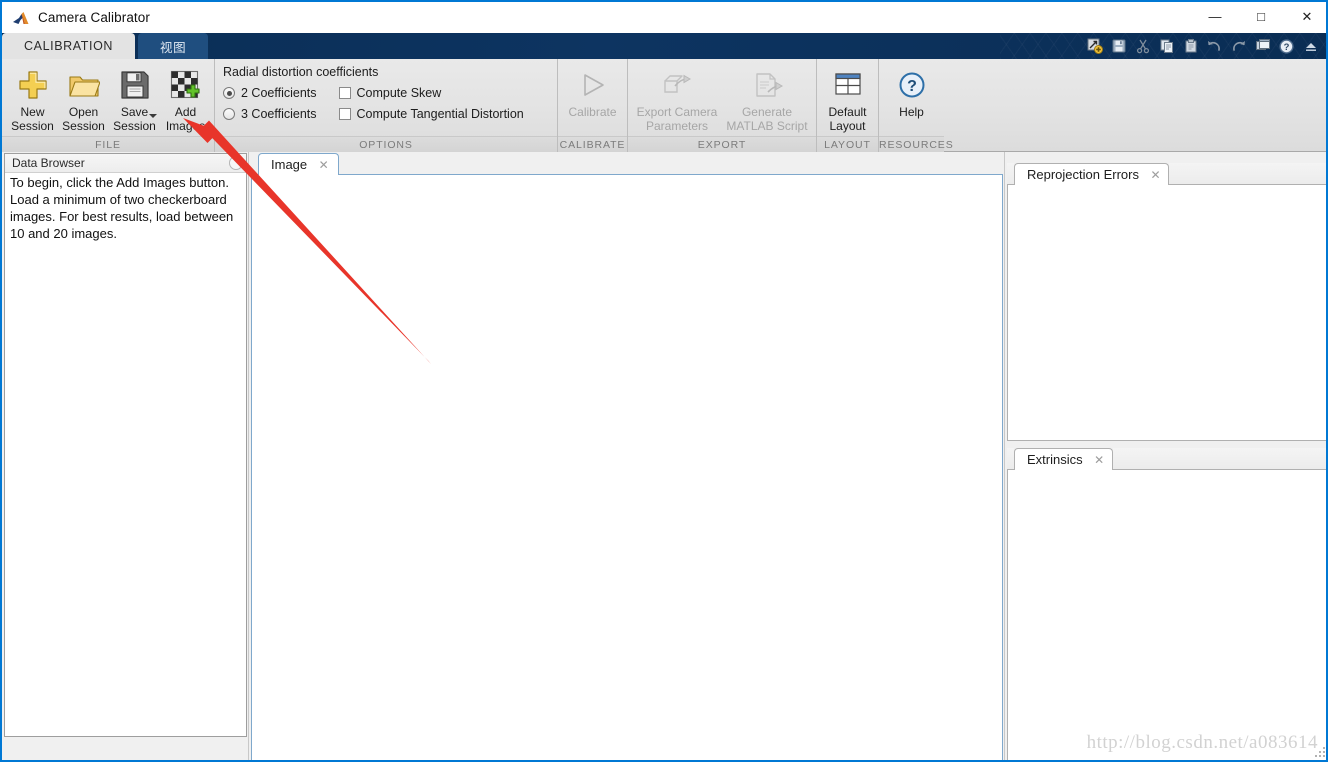 The image size is (1328, 762). I want to click on tab-reprojection-errors: Reprojection Errors ✕, so click(1091, 174).